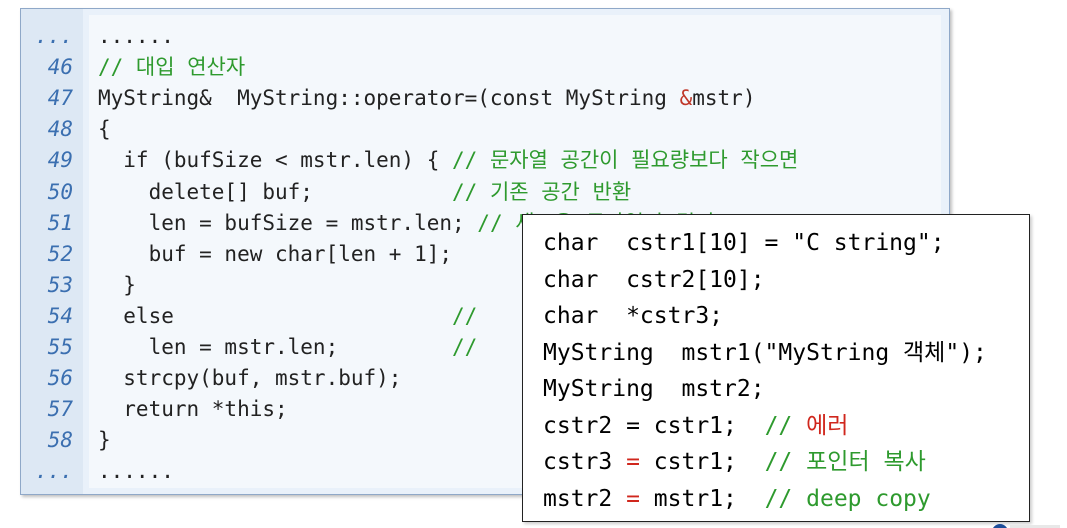 The height and width of the screenshot is (528, 1067). Describe the element at coordinates (275, 347) in the screenshot. I see `code-token: len = mstr.len;` at that location.